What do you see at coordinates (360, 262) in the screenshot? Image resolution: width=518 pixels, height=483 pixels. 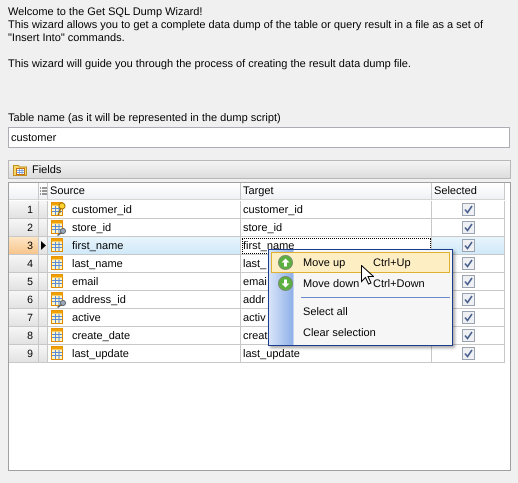 I see `menu-item: Move up Ctrl+Up` at bounding box center [360, 262].